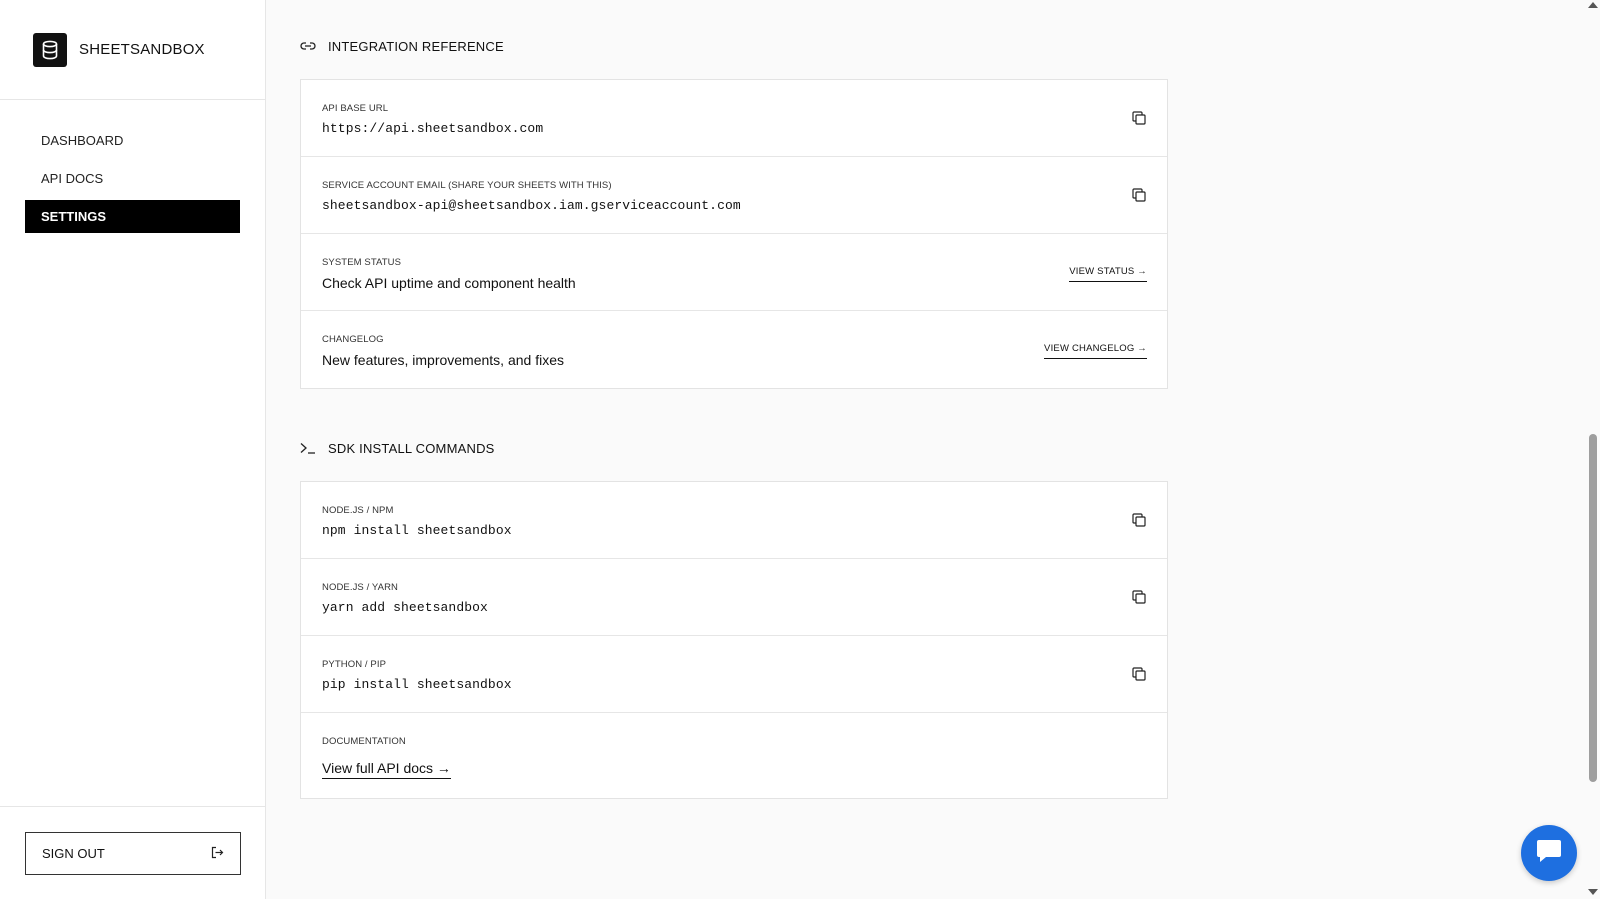 The height and width of the screenshot is (899, 1600). Describe the element at coordinates (73, 853) in the screenshot. I see `sign-out-label: SIGN OUT` at that location.